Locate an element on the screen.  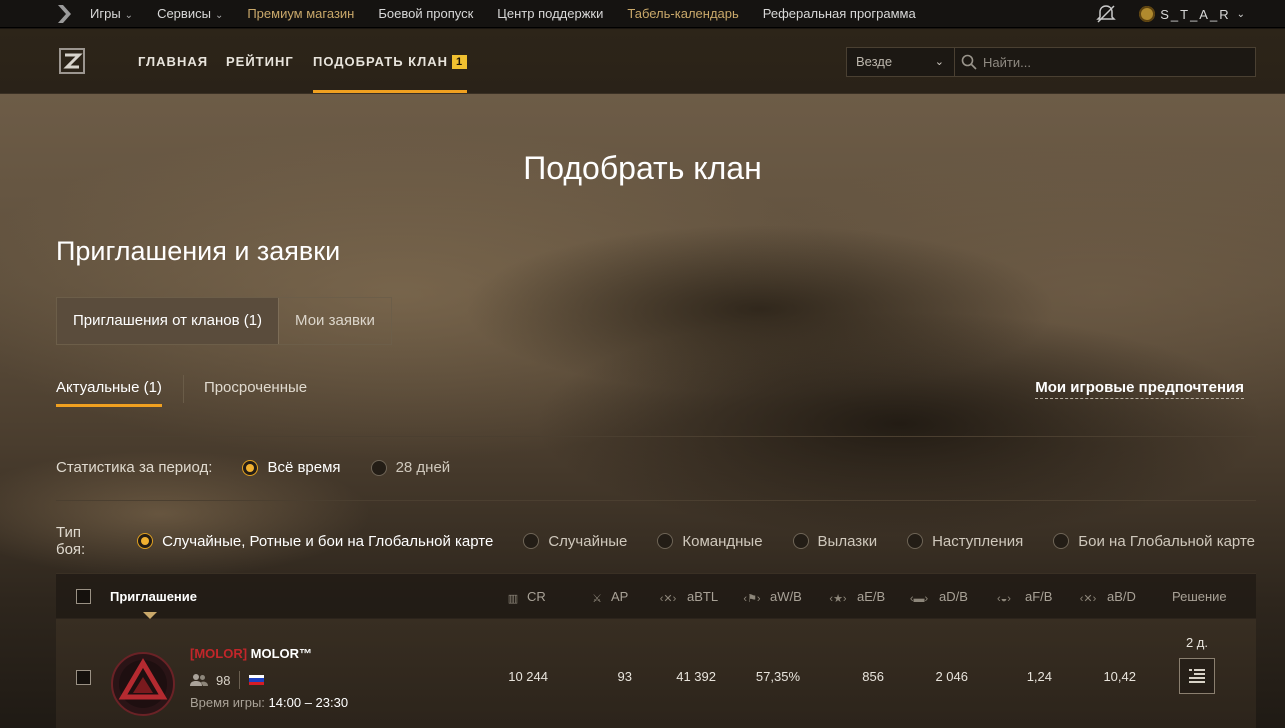
battle-type-filter-label: Тип боя: is located at coordinates (71, 541).